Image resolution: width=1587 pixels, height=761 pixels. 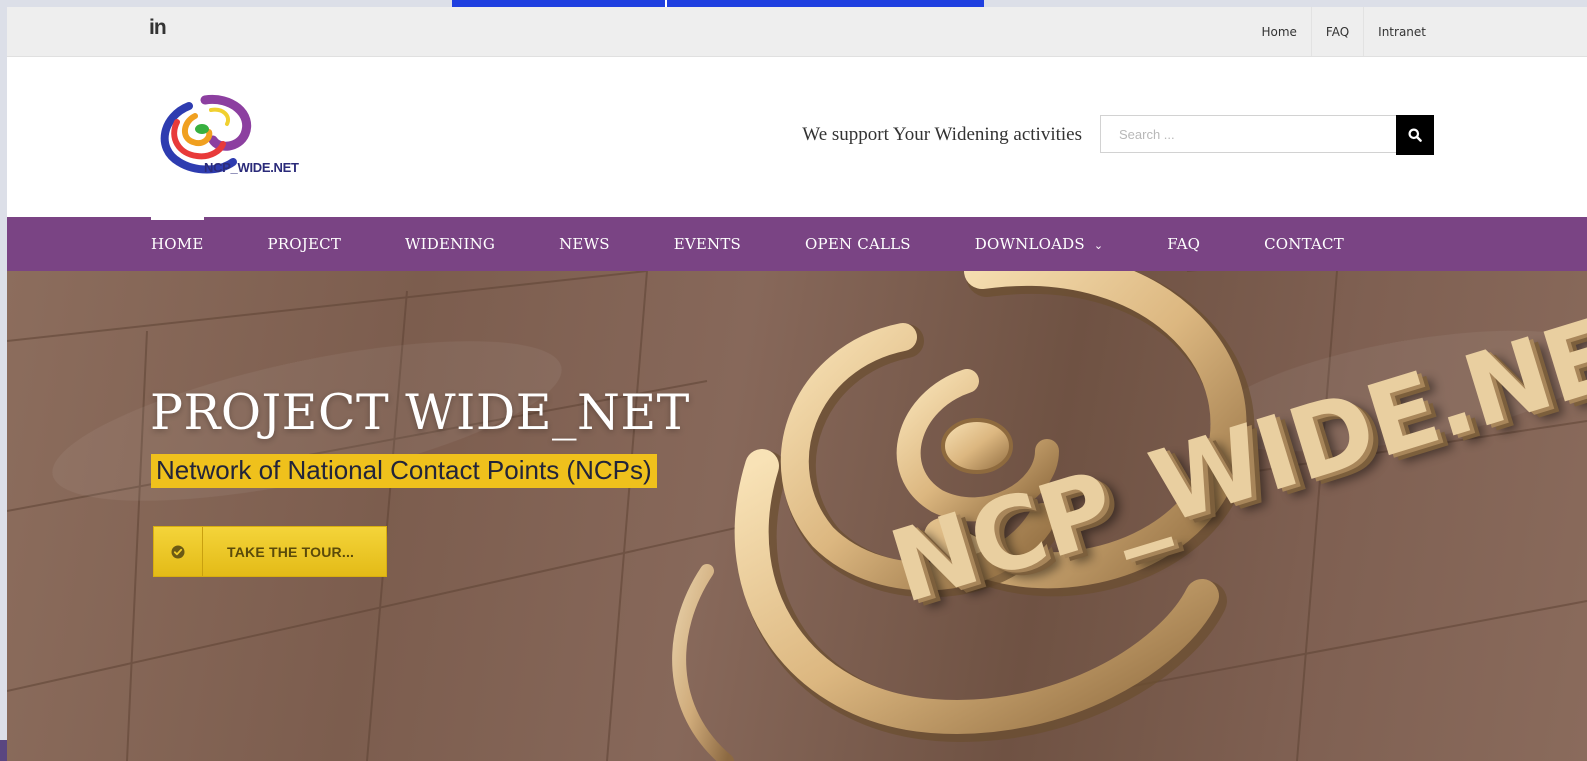 I want to click on utility-nav: Home FAQ Intranet, so click(x=1343, y=31).